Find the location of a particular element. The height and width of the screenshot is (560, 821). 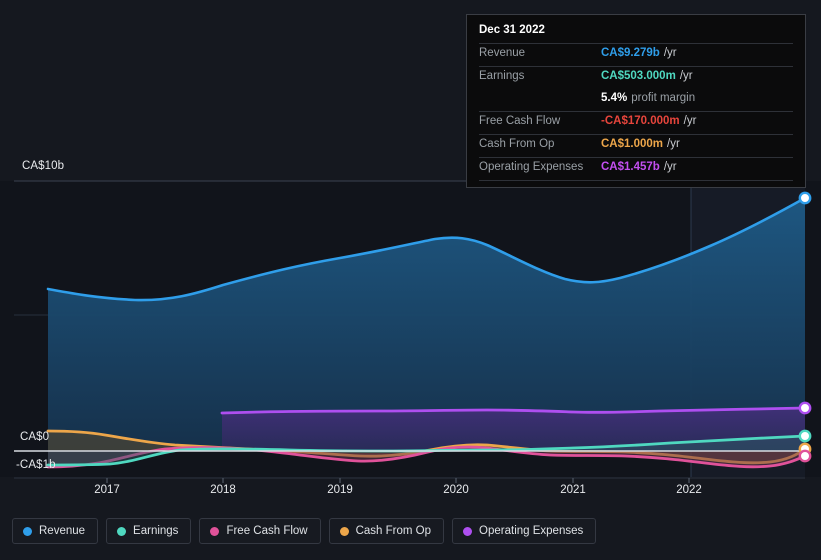

legend-item-cash-from-op: Cash From Op is located at coordinates (386, 531).